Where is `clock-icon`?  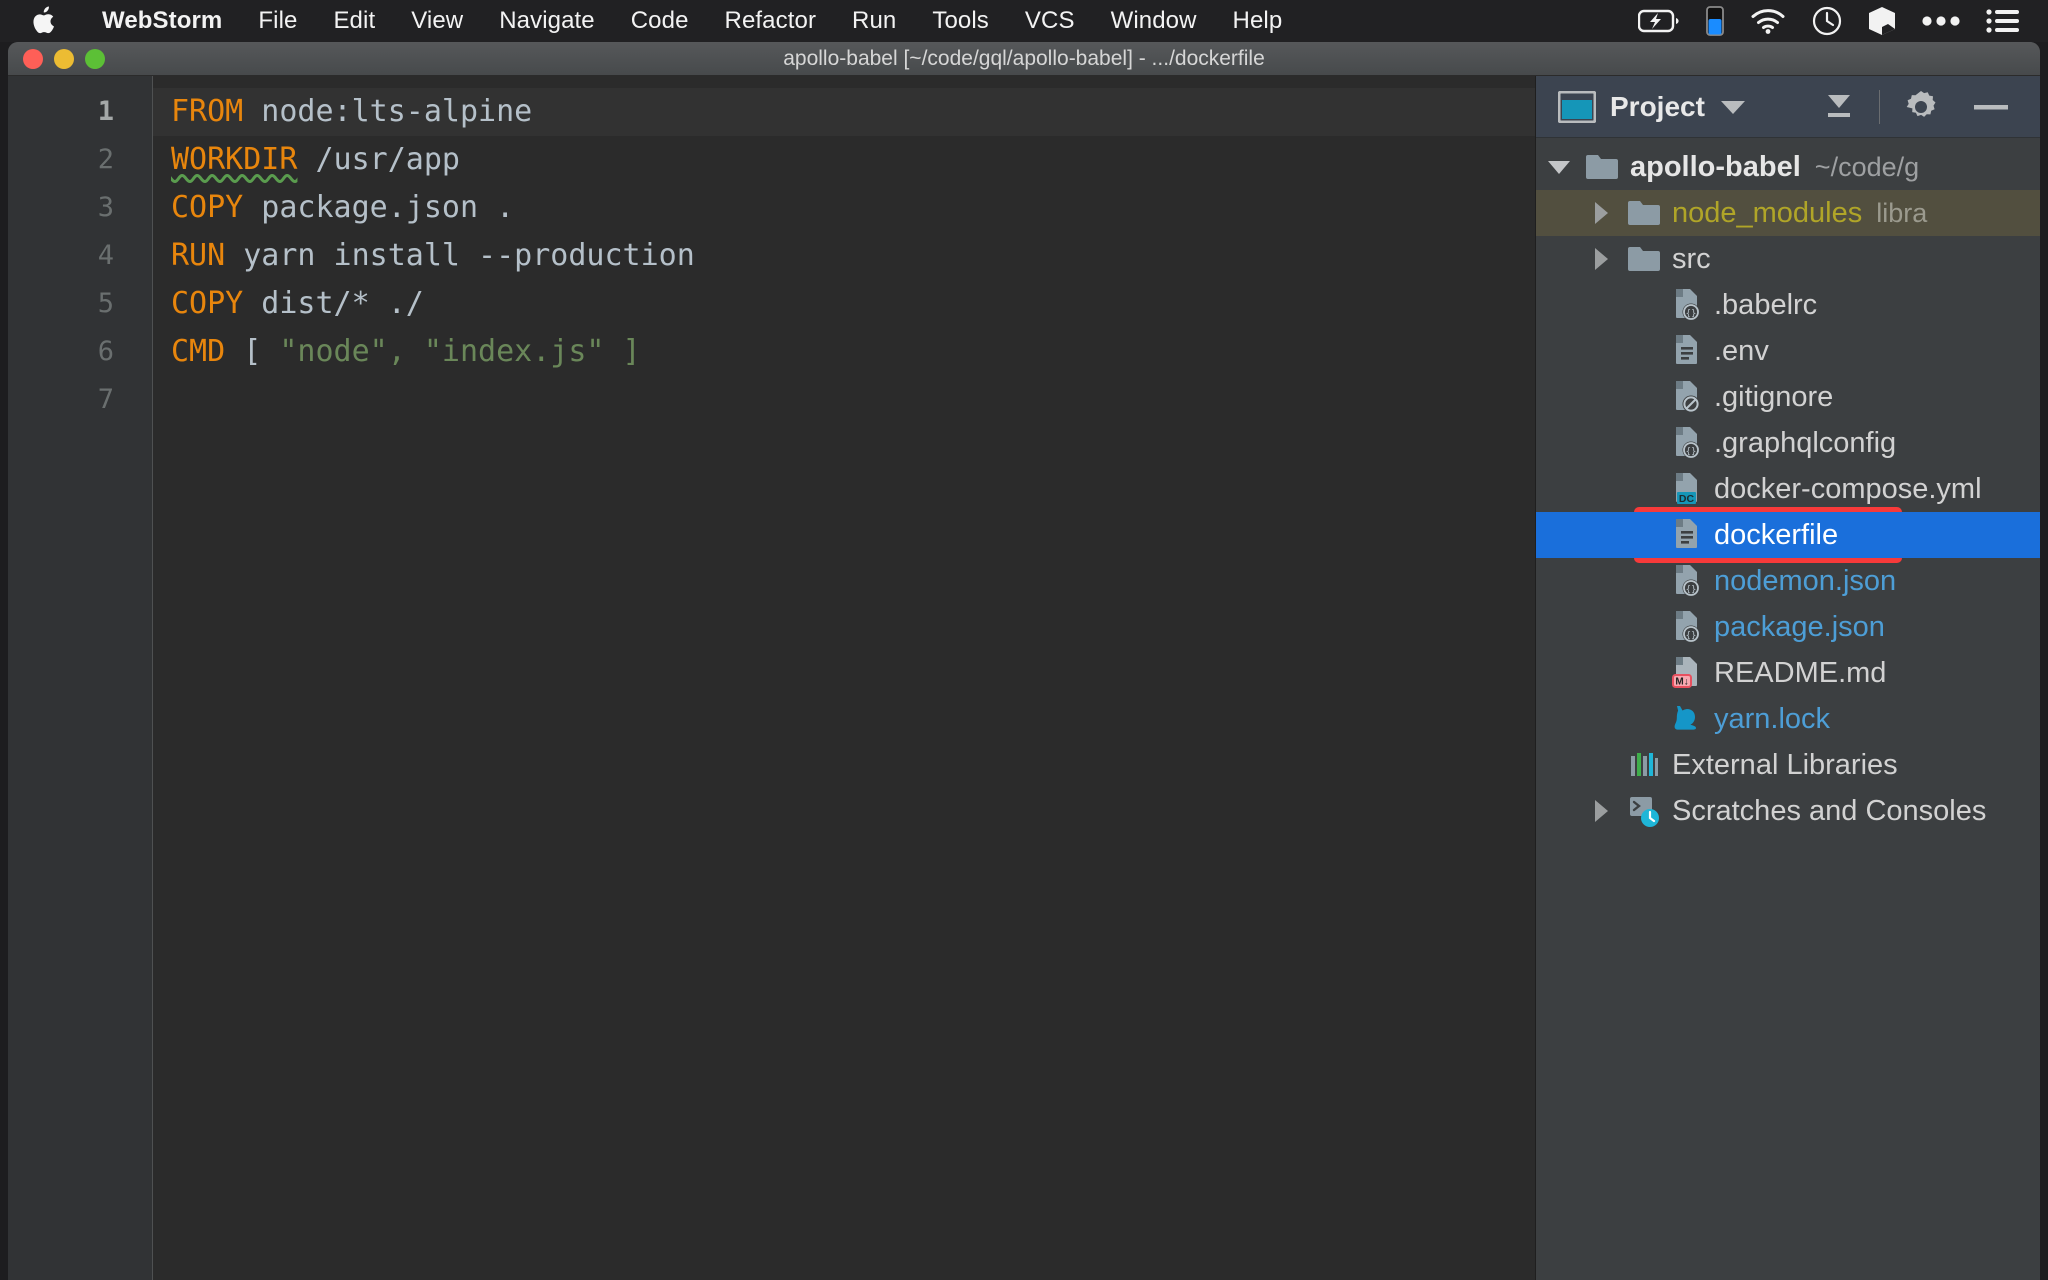 clock-icon is located at coordinates (1827, 21).